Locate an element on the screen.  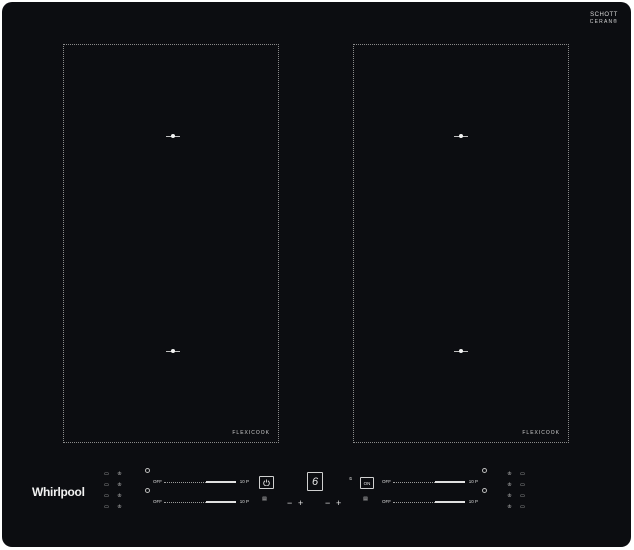
timer-plus-right: + is located at coordinates (338, 503).